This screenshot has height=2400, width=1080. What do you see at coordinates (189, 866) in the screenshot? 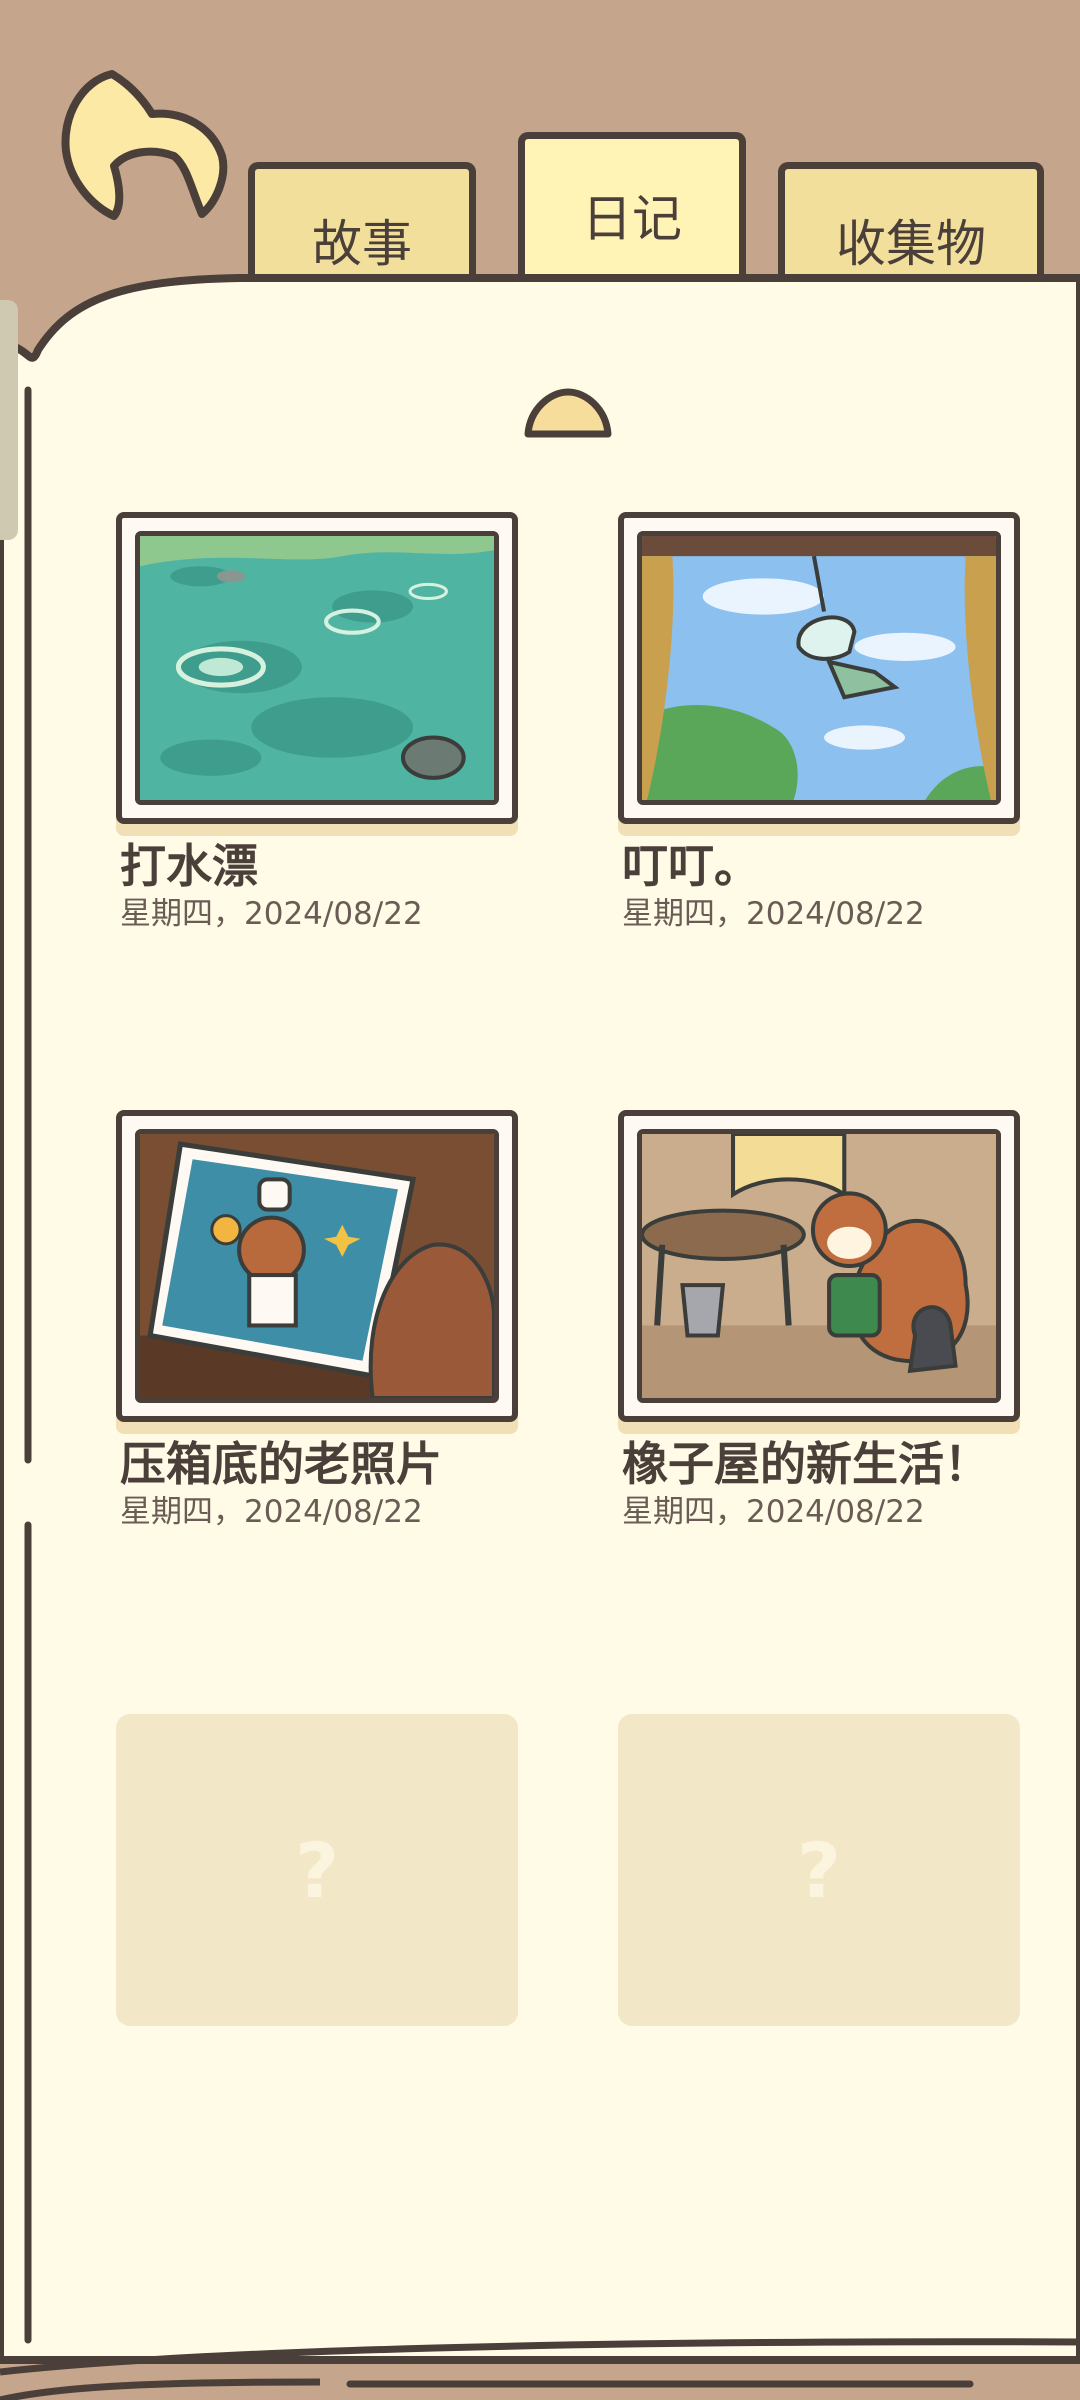
I see `entry-title: 打水漂` at bounding box center [189, 866].